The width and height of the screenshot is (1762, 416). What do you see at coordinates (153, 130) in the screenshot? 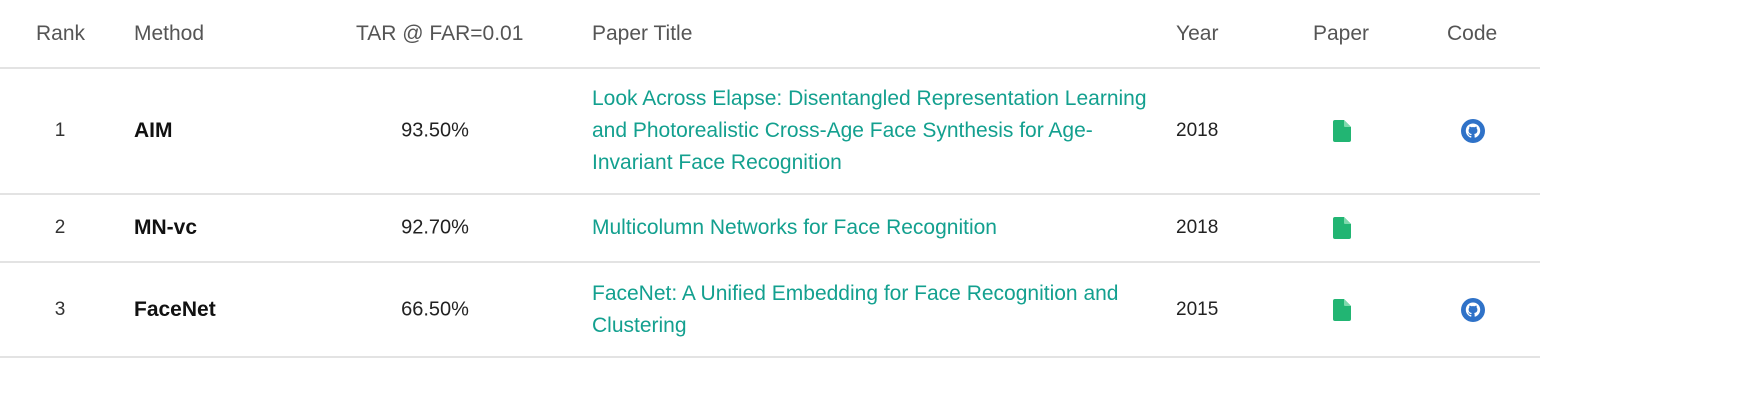
I see `method-cell: AIM` at bounding box center [153, 130].